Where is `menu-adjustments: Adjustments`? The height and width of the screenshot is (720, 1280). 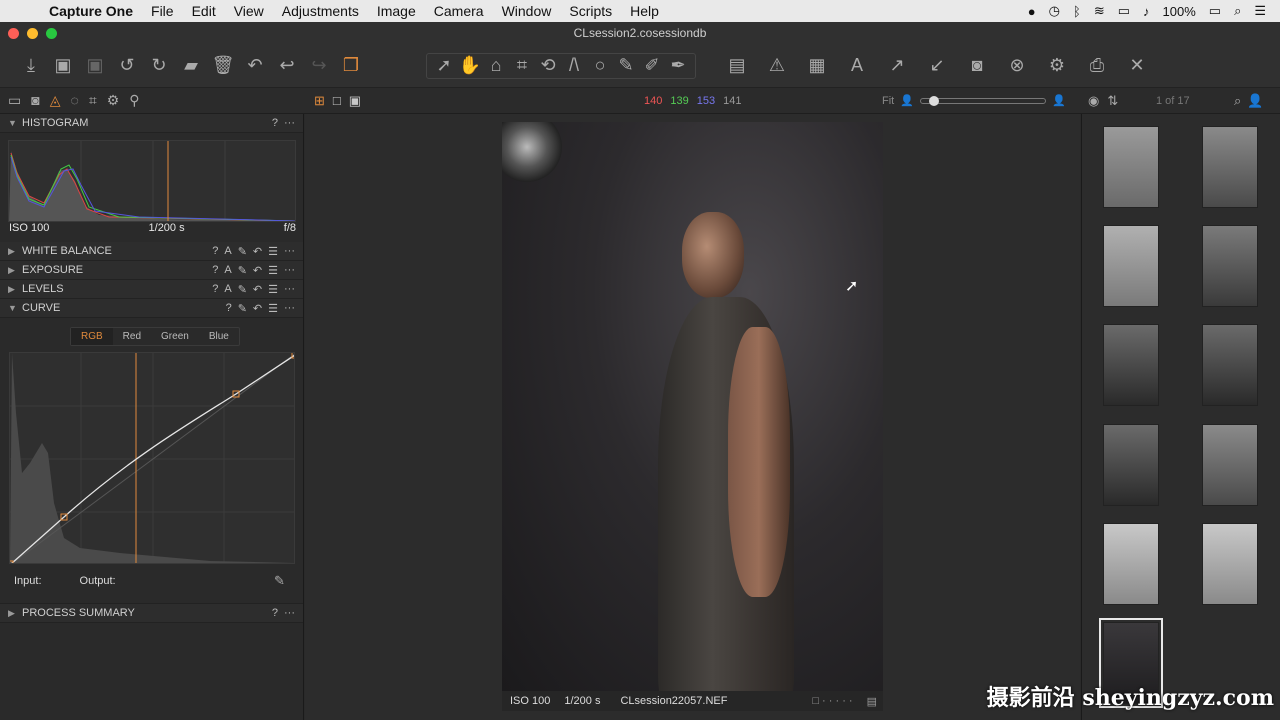 menu-adjustments: Adjustments is located at coordinates (320, 11).